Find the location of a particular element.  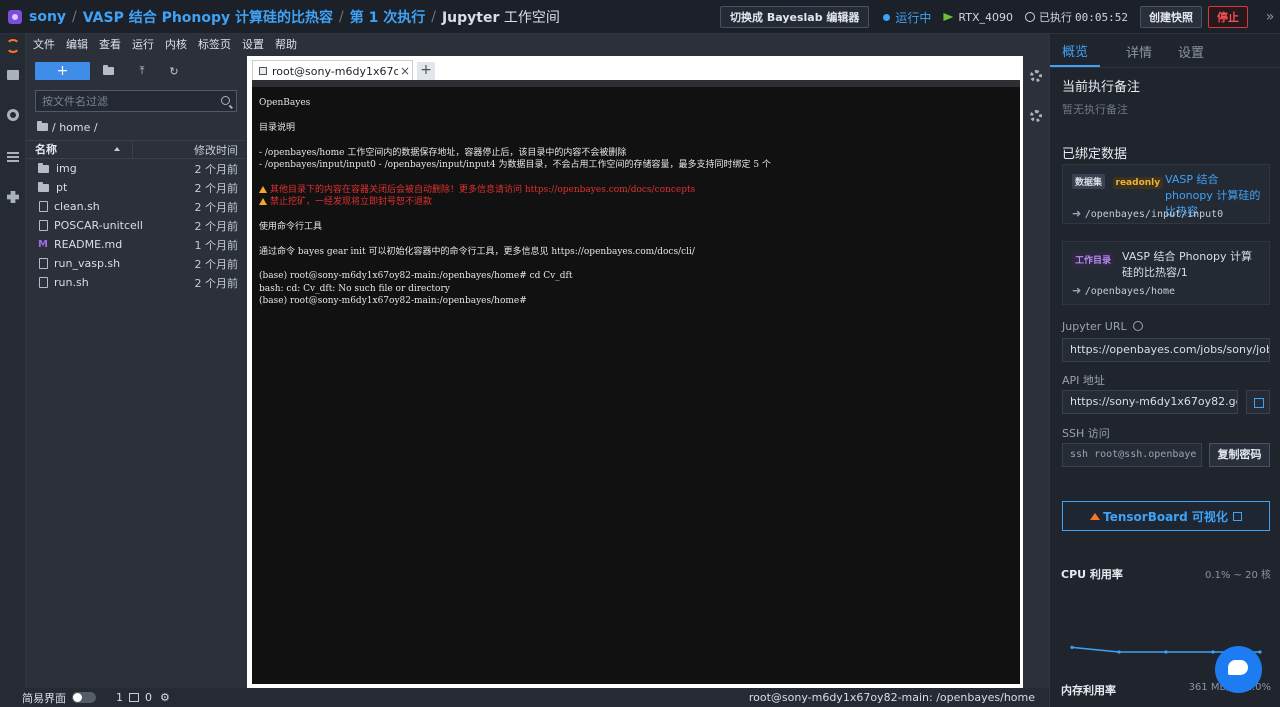

create-snapshot-button: 创建快照 is located at coordinates (1171, 17).